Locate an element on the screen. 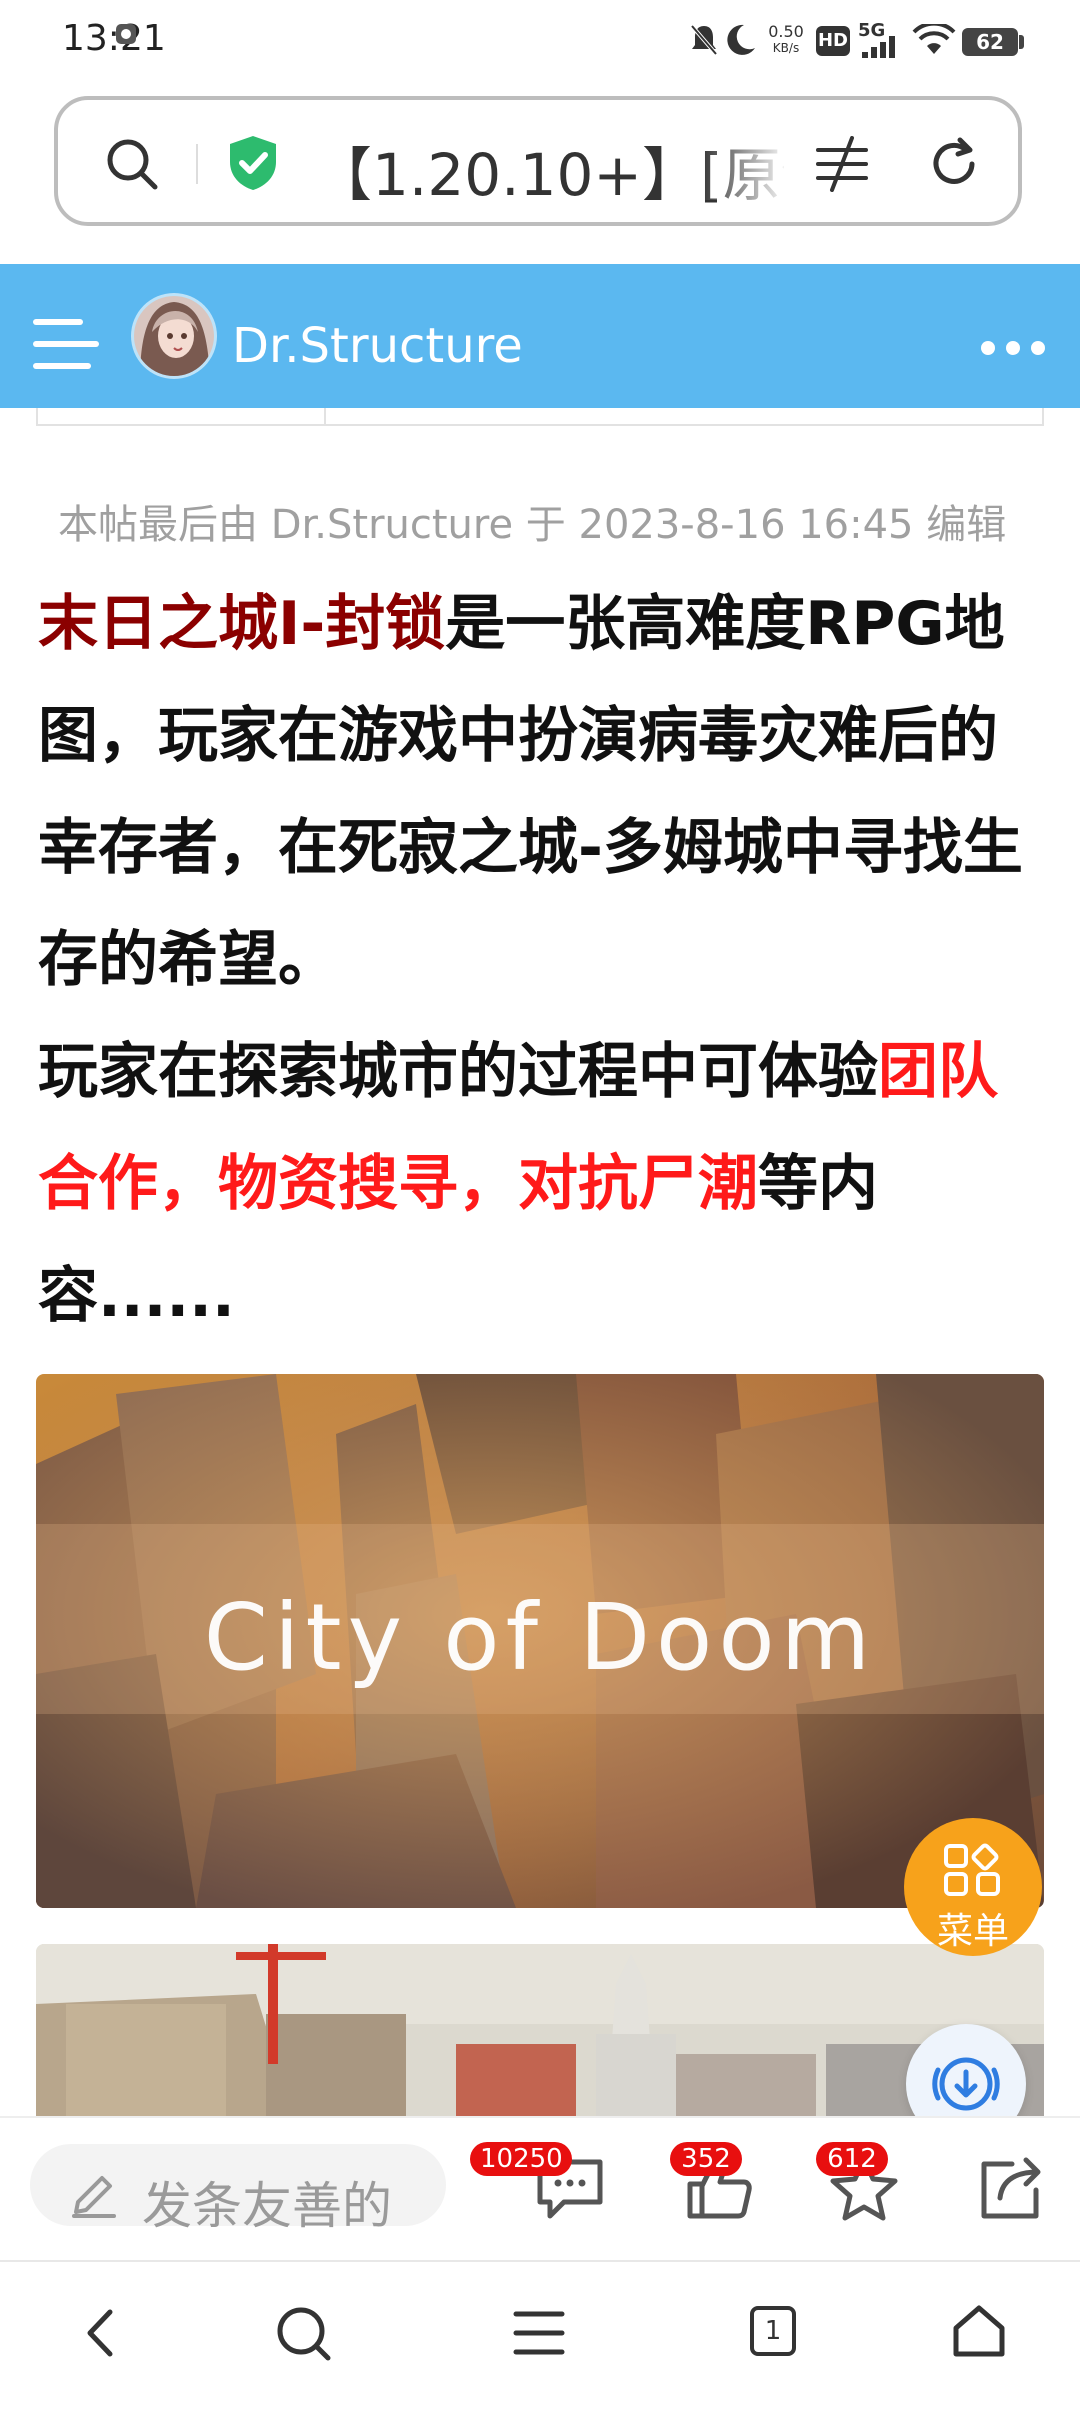  url-fade is located at coordinates (745, 160).